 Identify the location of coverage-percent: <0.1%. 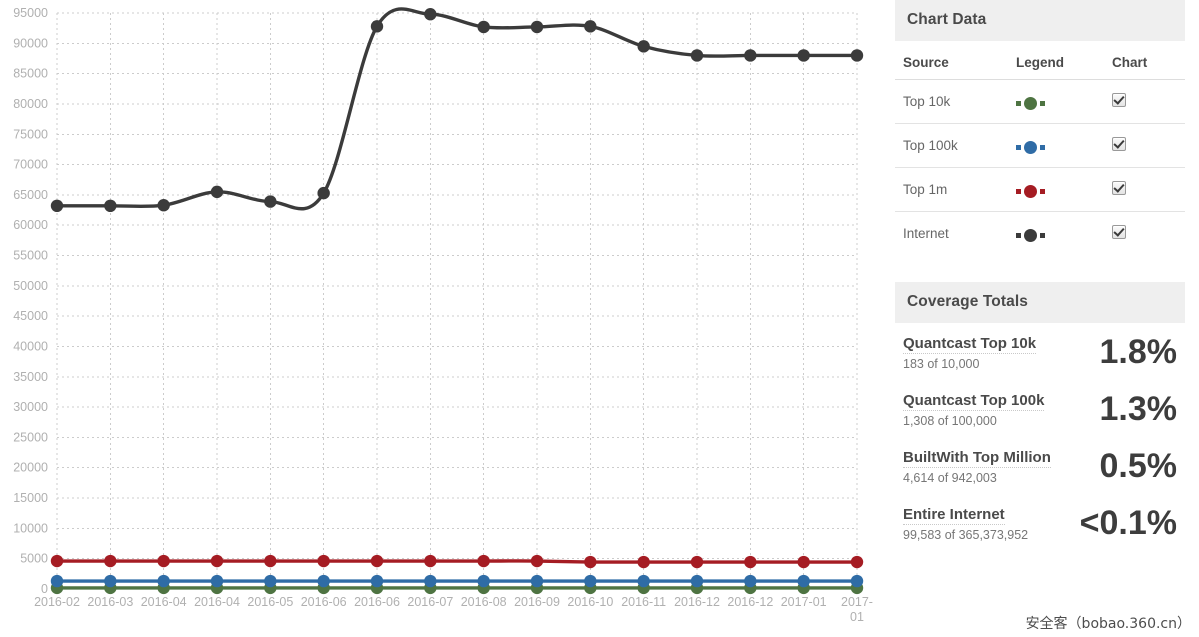
(1128, 523).